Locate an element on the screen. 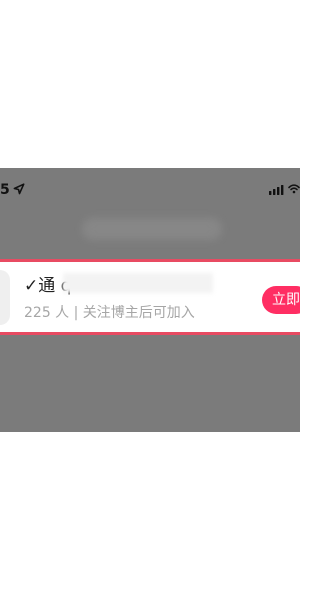  signal-icon is located at coordinates (276, 190).